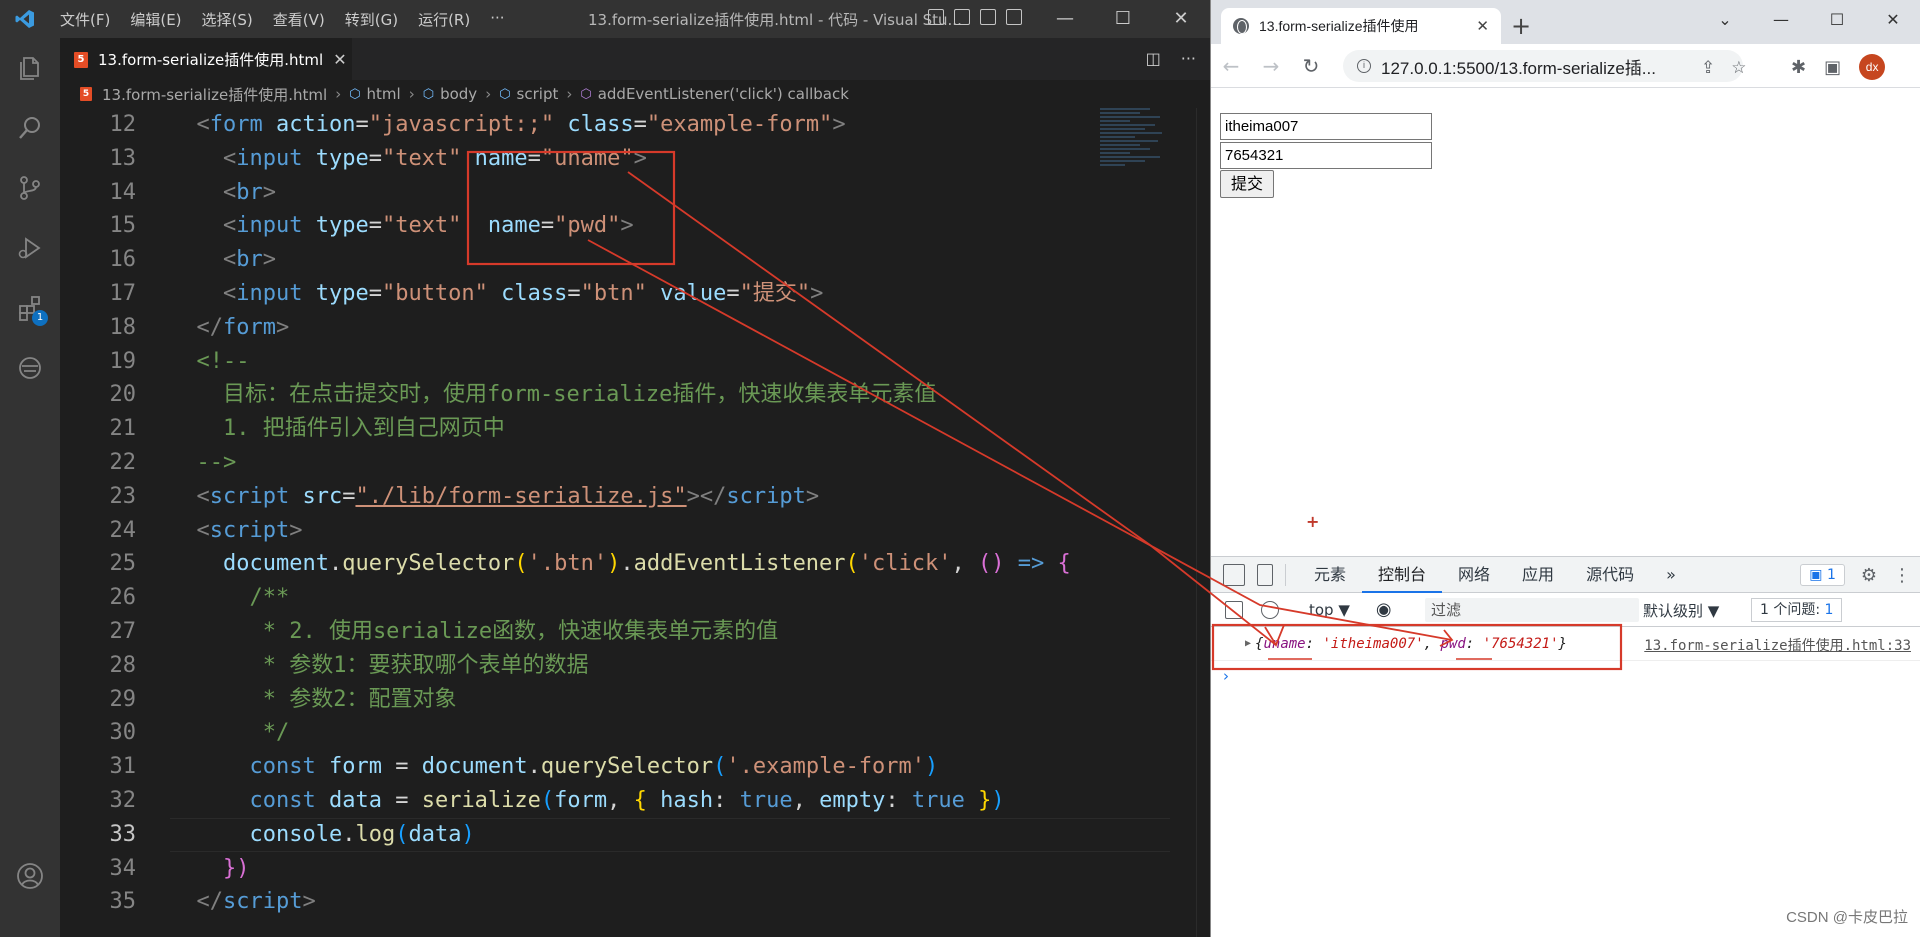 This screenshot has width=1920, height=937. What do you see at coordinates (1153, 58) in the screenshot?
I see `split-editor-icon: ◫` at bounding box center [1153, 58].